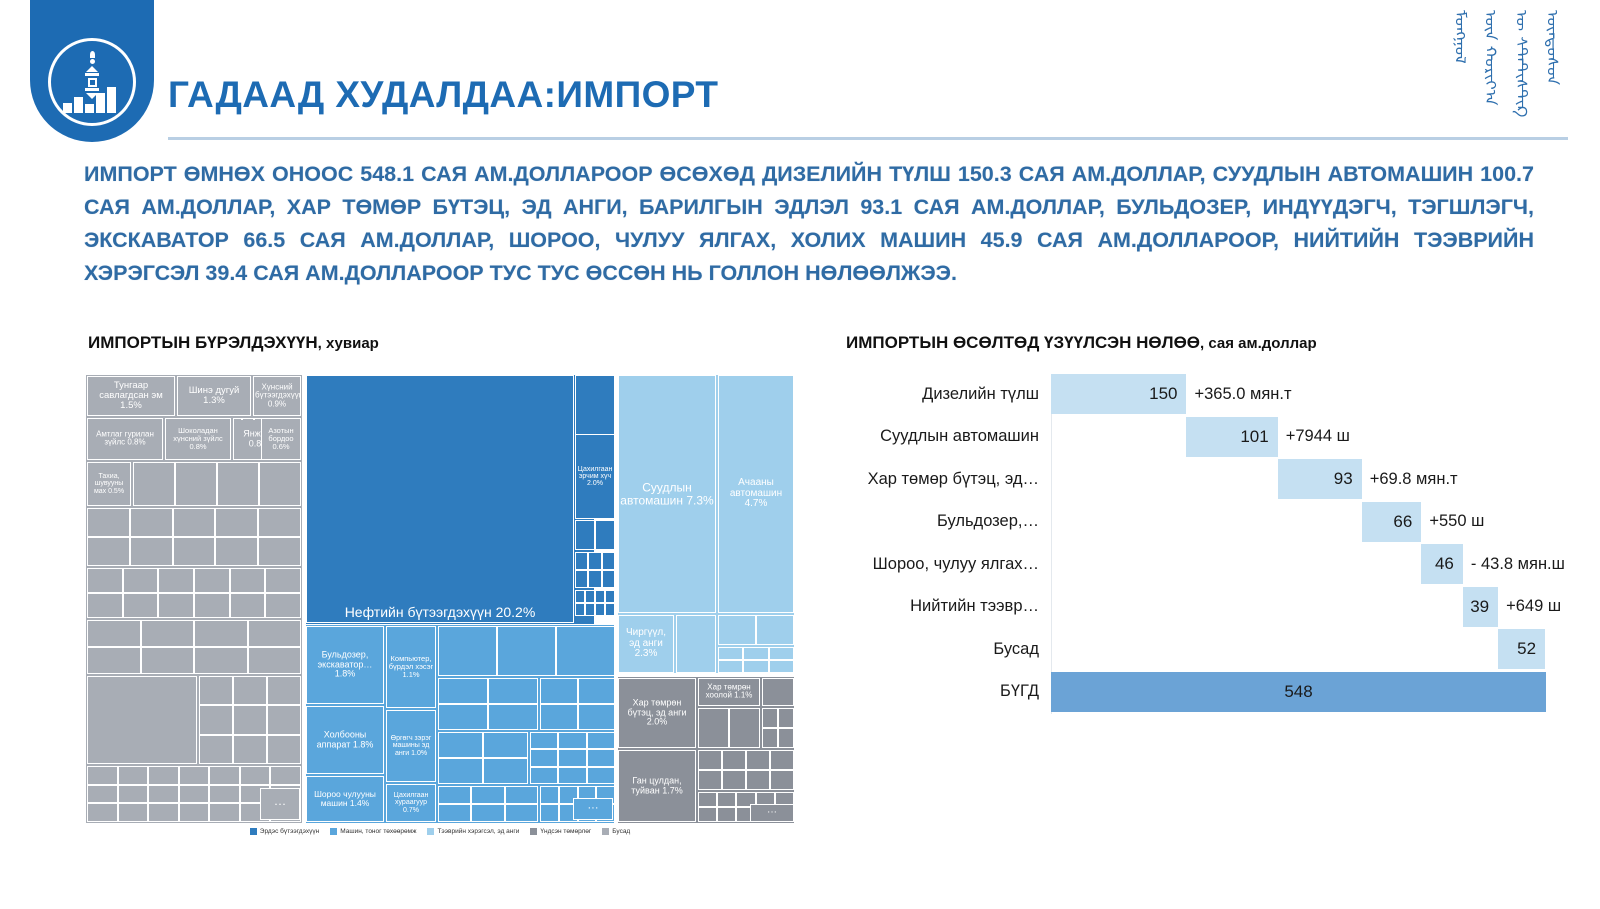 This screenshot has width=1600, height=909. What do you see at coordinates (667, 494) in the screenshot?
I see `treemap-tile-suudlyn: Суудлын автомашин 7.3%` at bounding box center [667, 494].